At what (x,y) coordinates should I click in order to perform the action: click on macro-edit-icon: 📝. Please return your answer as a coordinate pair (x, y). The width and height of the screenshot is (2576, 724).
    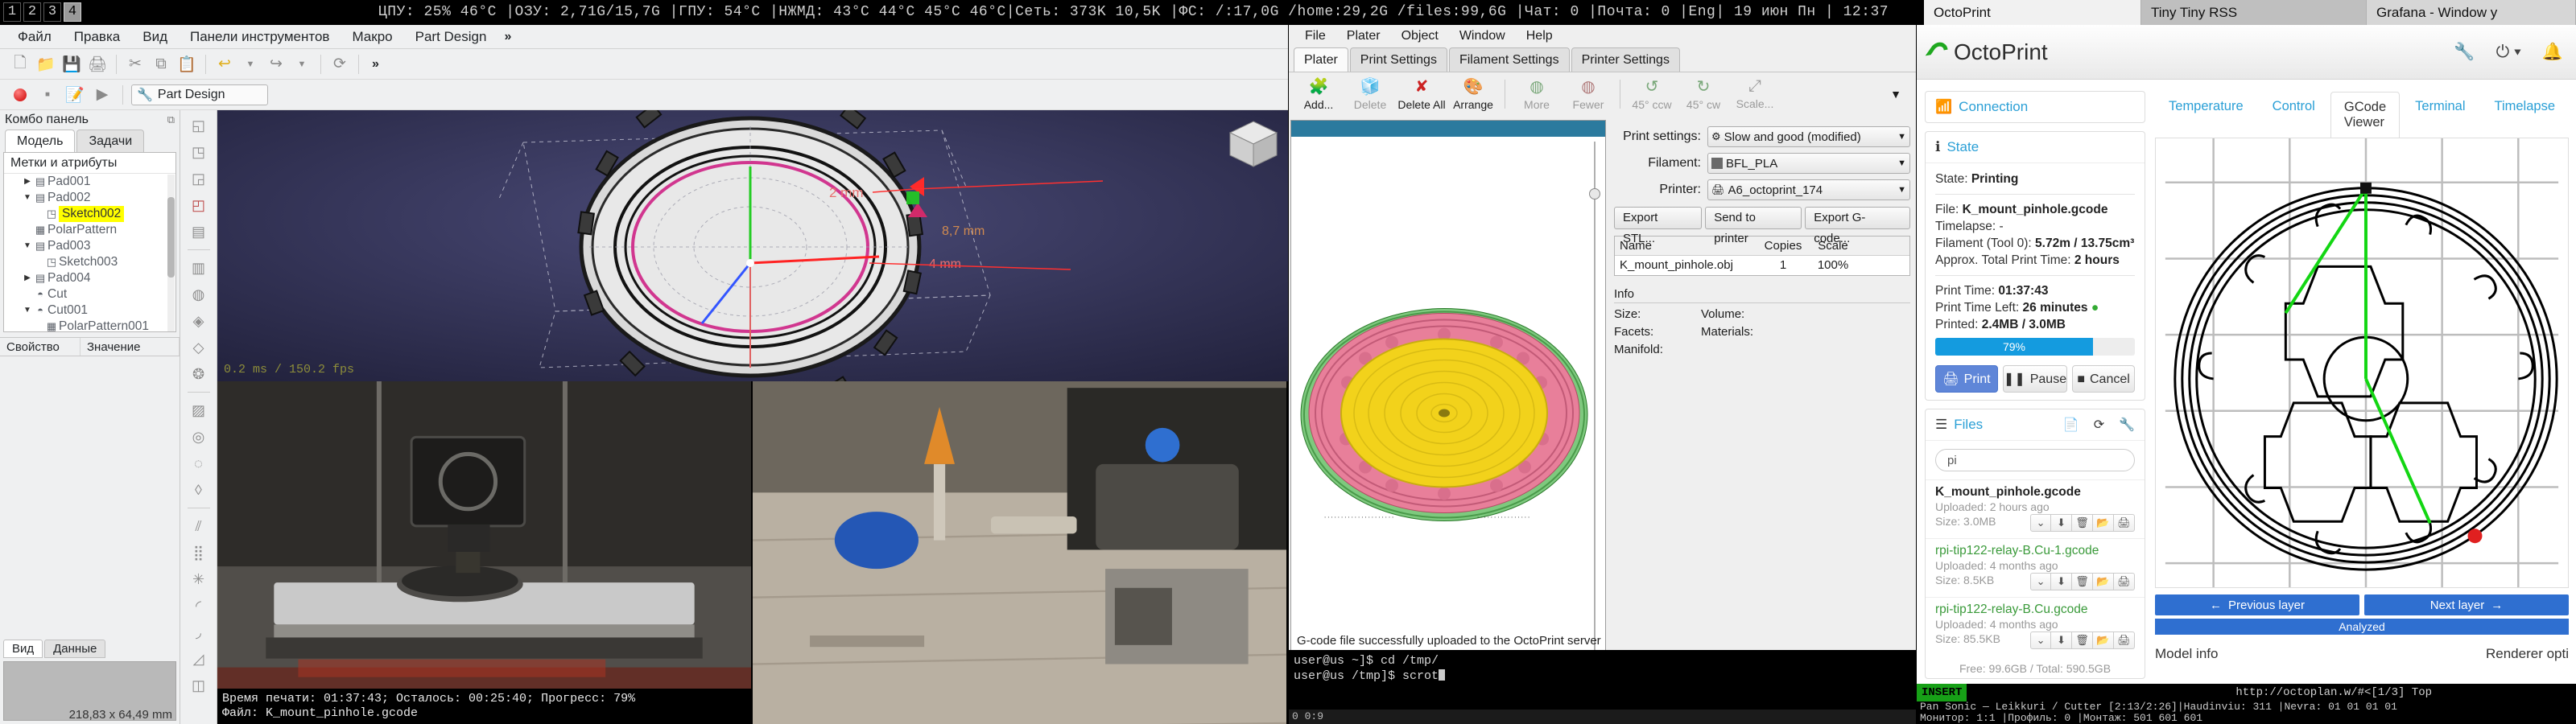
    Looking at the image, I should click on (75, 95).